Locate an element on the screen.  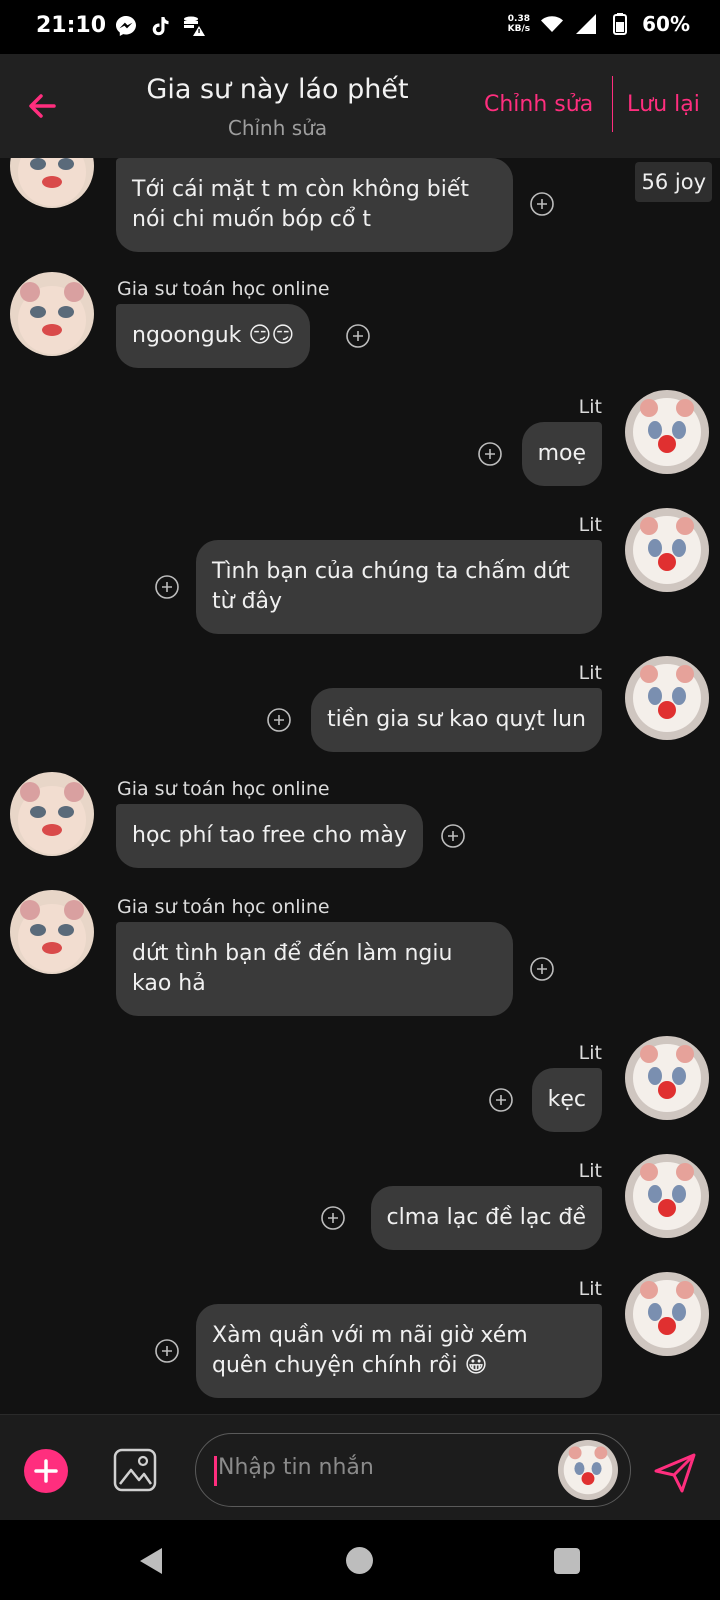
tiktok-icon is located at coordinates (160, 26).